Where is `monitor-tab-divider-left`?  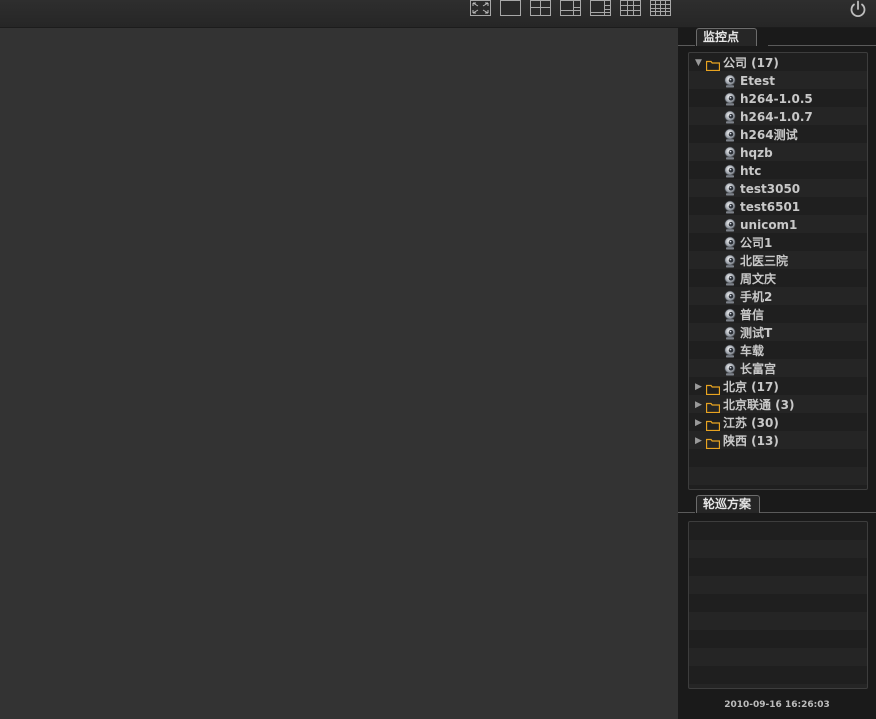
monitor-tab-divider-left is located at coordinates (686, 45).